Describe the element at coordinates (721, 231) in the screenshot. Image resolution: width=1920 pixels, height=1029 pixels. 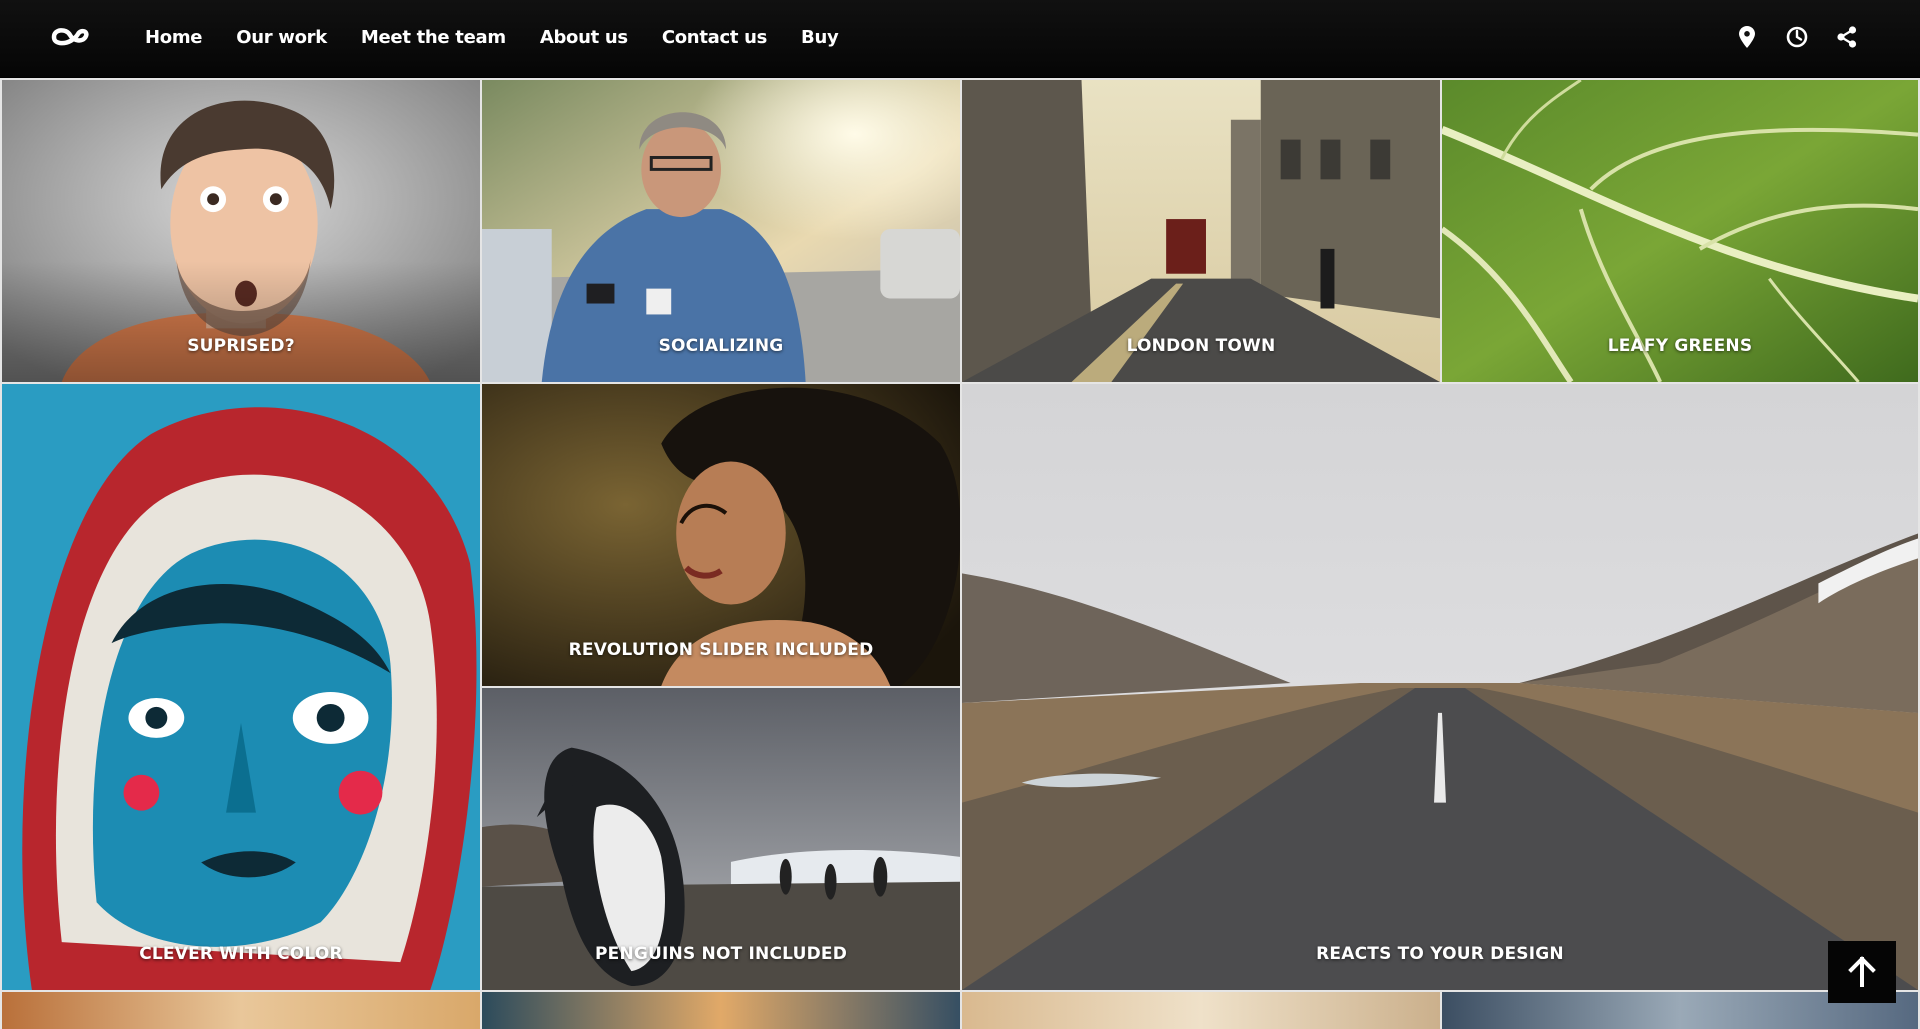
I see `gallery-tile-socializing: SOCIALIZING` at that location.